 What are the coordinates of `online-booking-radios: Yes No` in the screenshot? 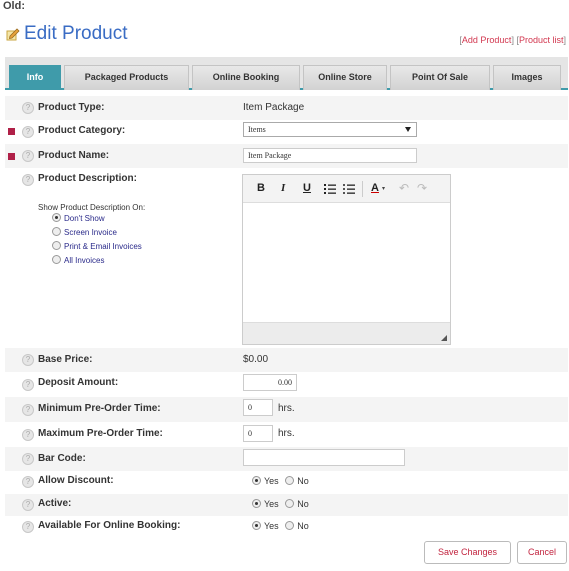 It's located at (280, 526).